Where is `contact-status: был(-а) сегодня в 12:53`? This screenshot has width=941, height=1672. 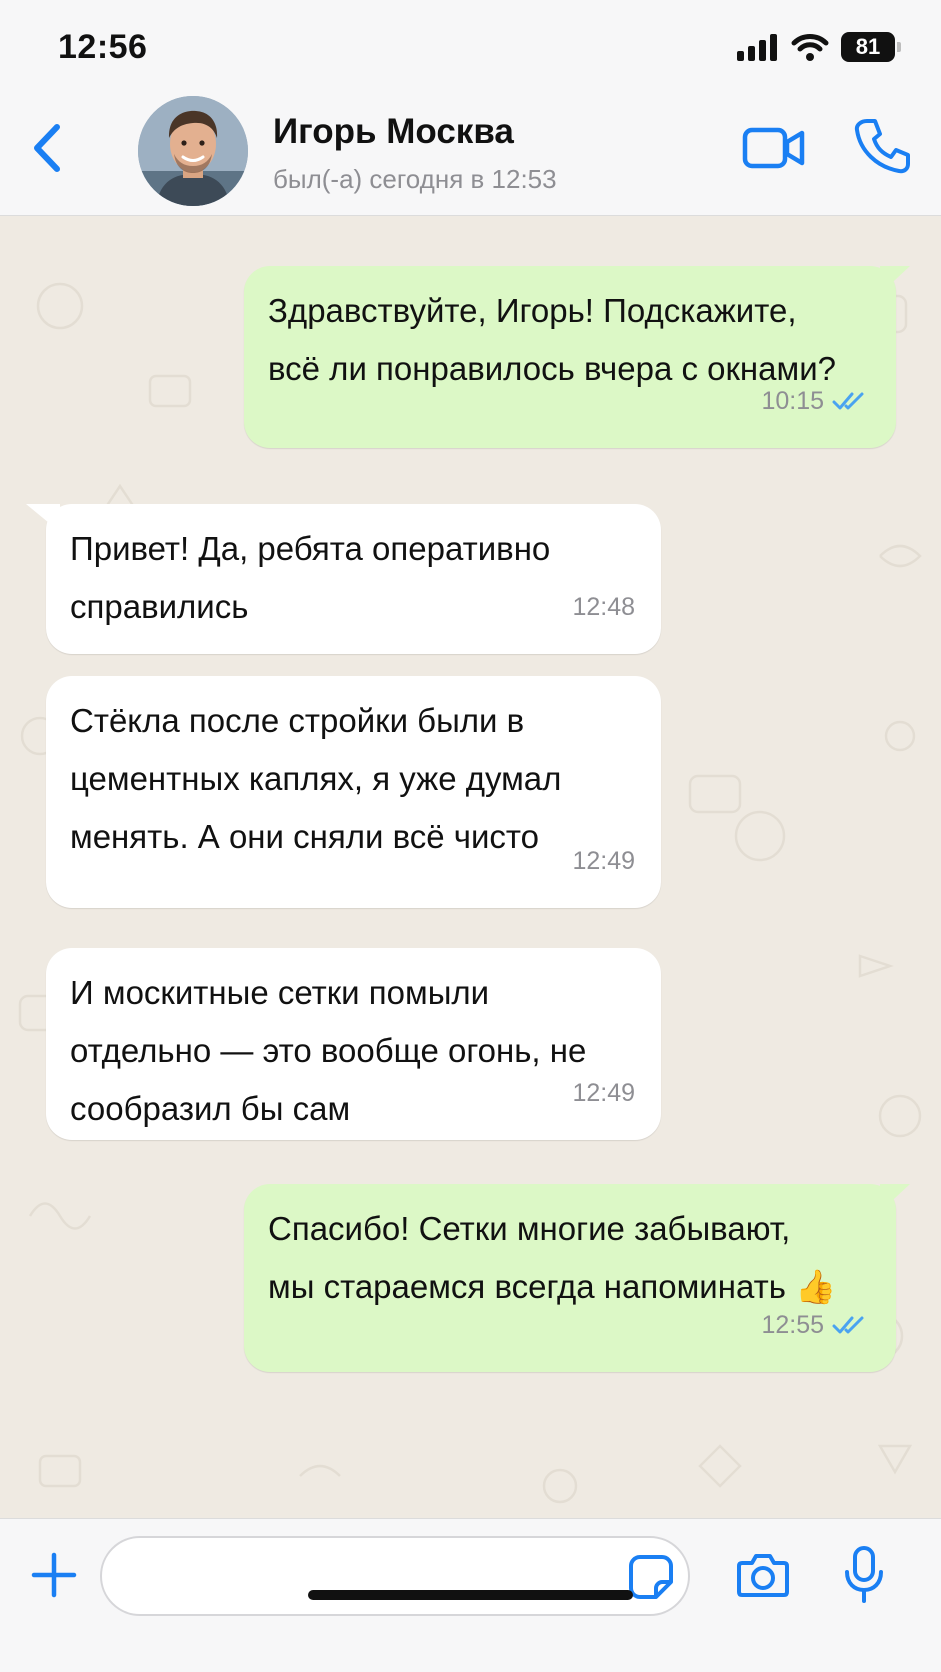 contact-status: был(-а) сегодня в 12:53 is located at coordinates (415, 179).